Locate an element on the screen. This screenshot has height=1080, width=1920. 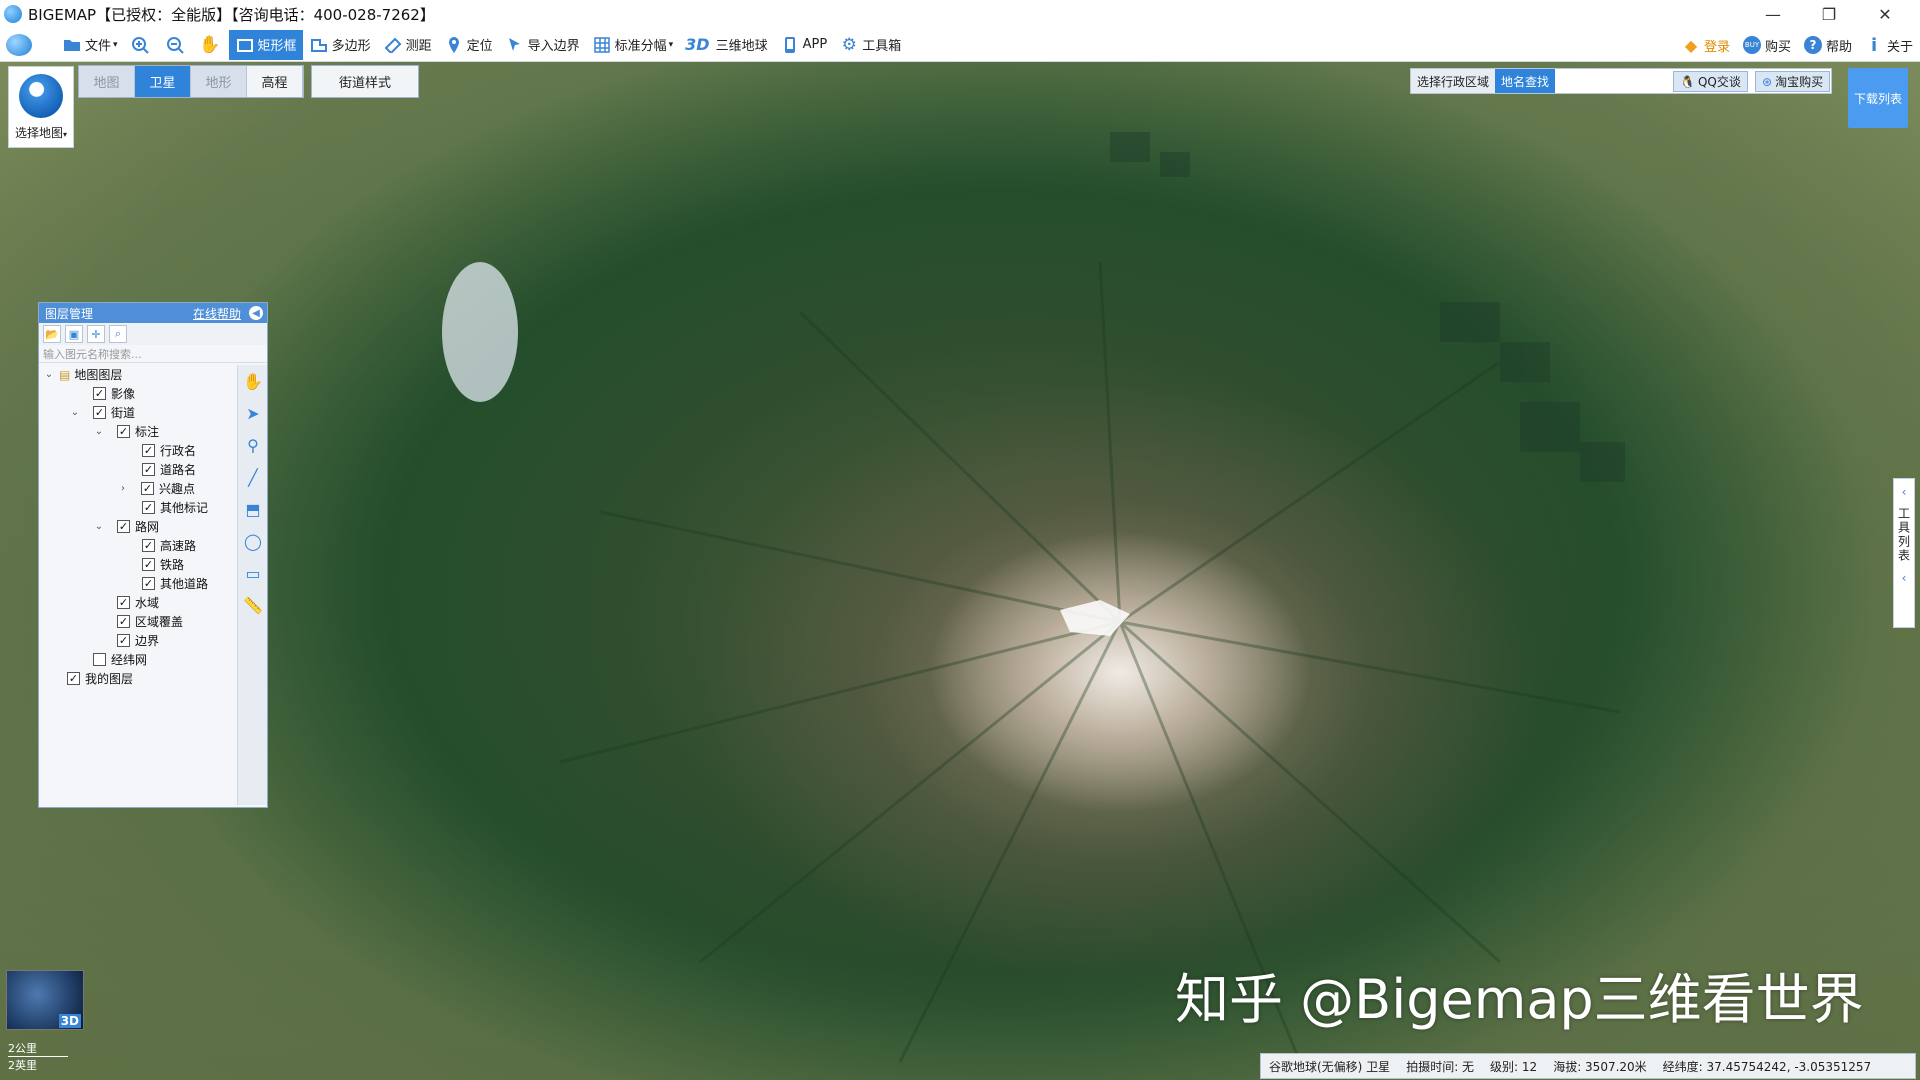
import-boundary-button: 导入边界 is located at coordinates (542, 45).